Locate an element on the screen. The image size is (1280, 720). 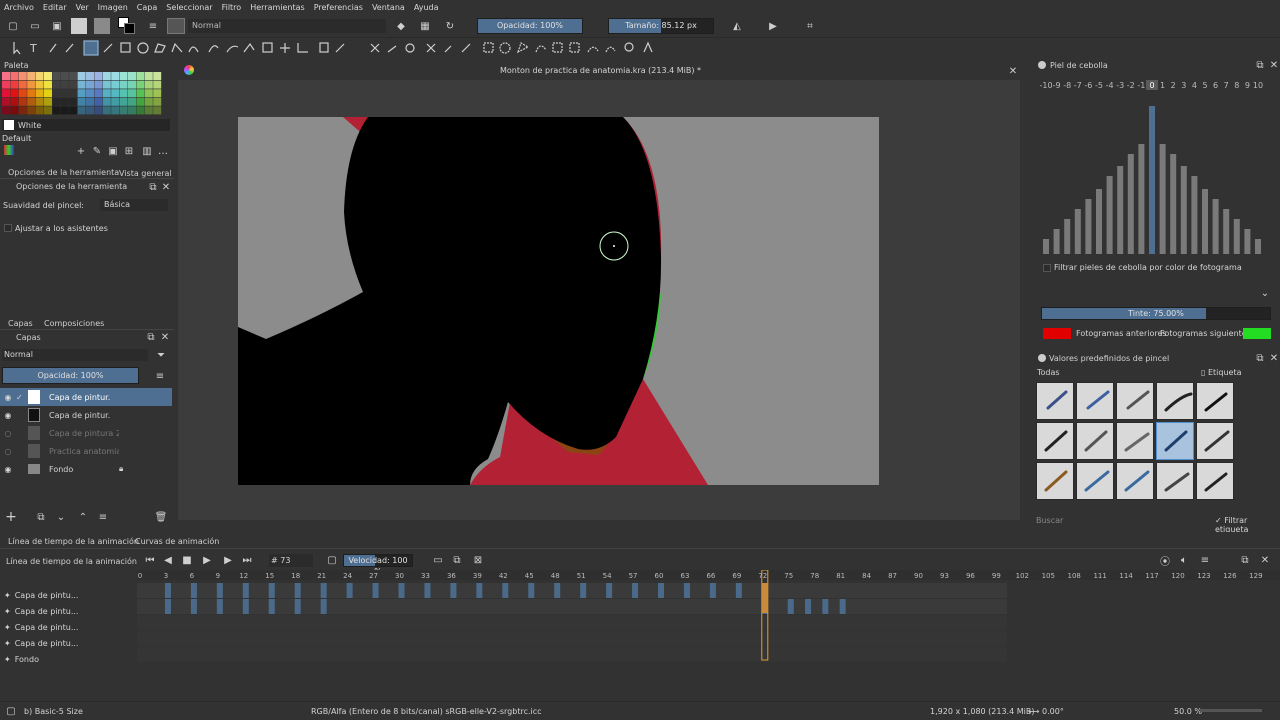
float-layers-icon: ⧉ is located at coordinates (151, 337).